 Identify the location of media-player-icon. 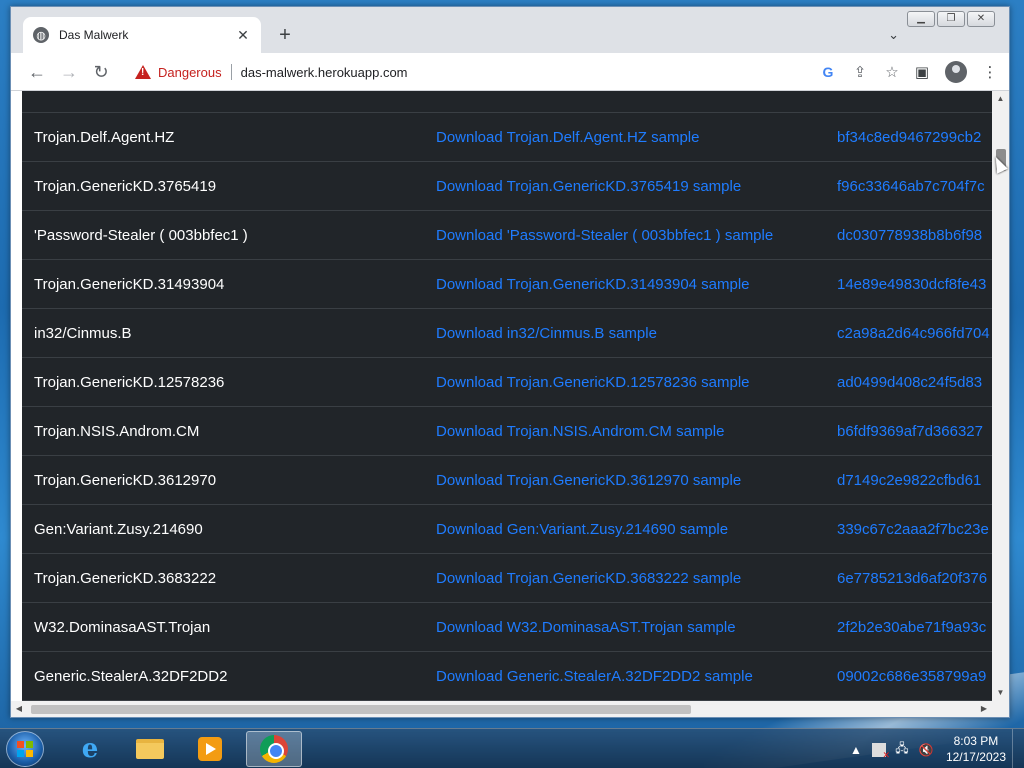
(210, 749).